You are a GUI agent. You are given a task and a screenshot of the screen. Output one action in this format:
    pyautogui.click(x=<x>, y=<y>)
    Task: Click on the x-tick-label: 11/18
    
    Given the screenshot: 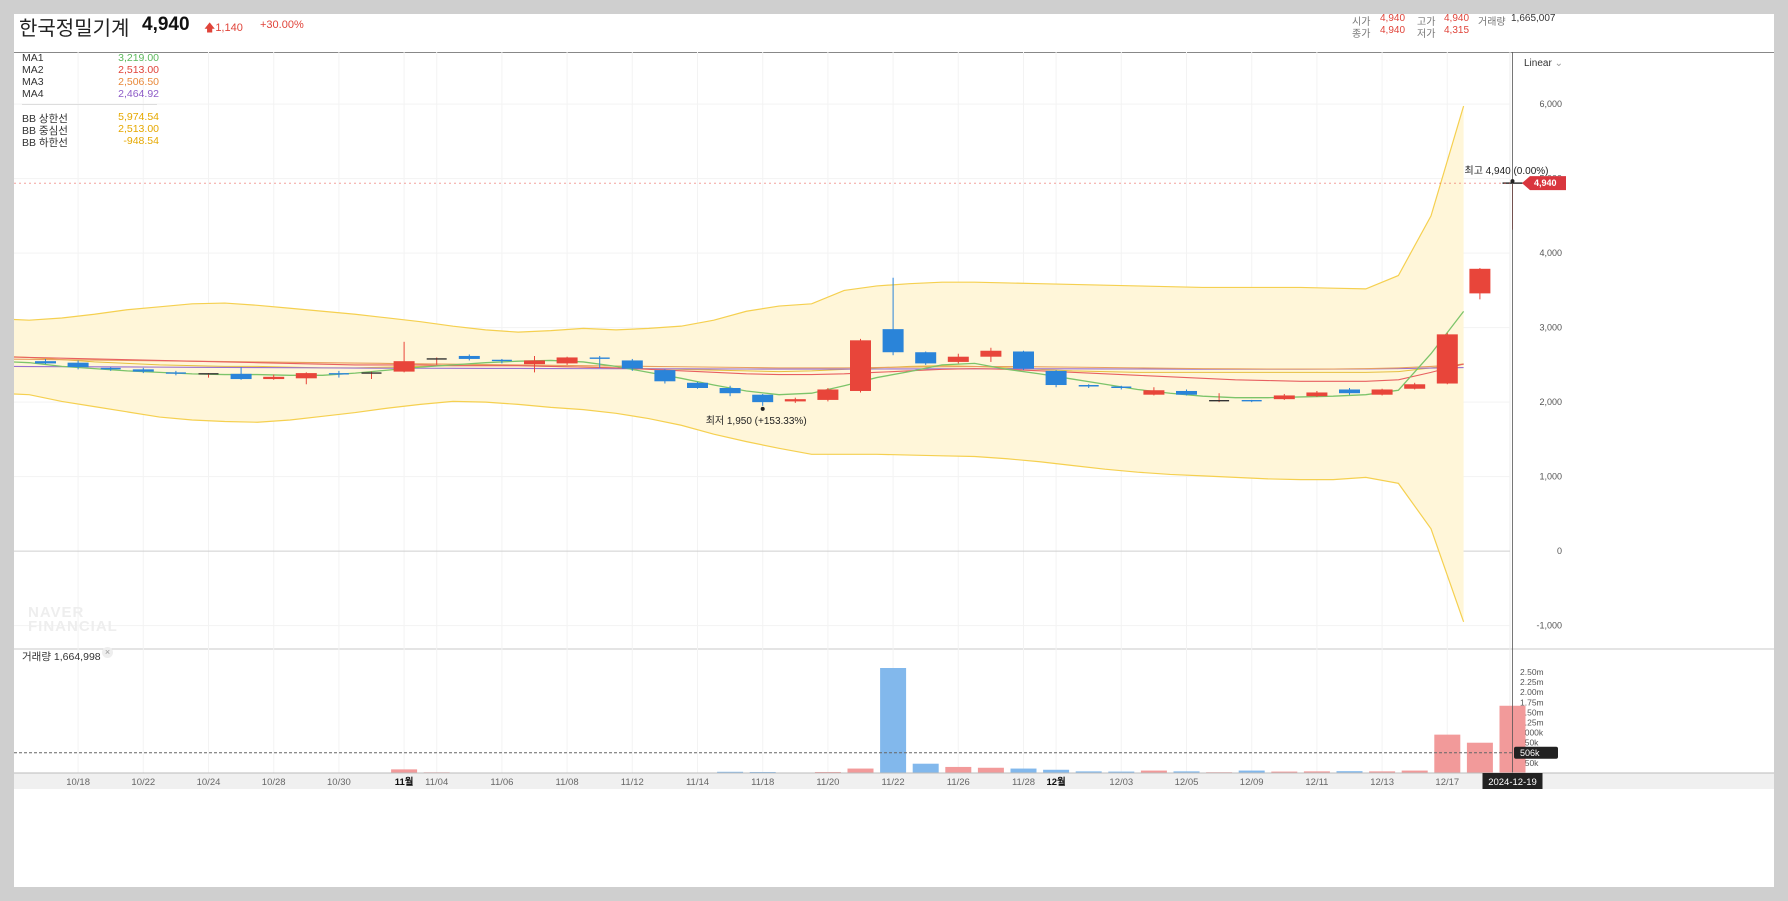 What is the action you would take?
    pyautogui.click(x=762, y=782)
    